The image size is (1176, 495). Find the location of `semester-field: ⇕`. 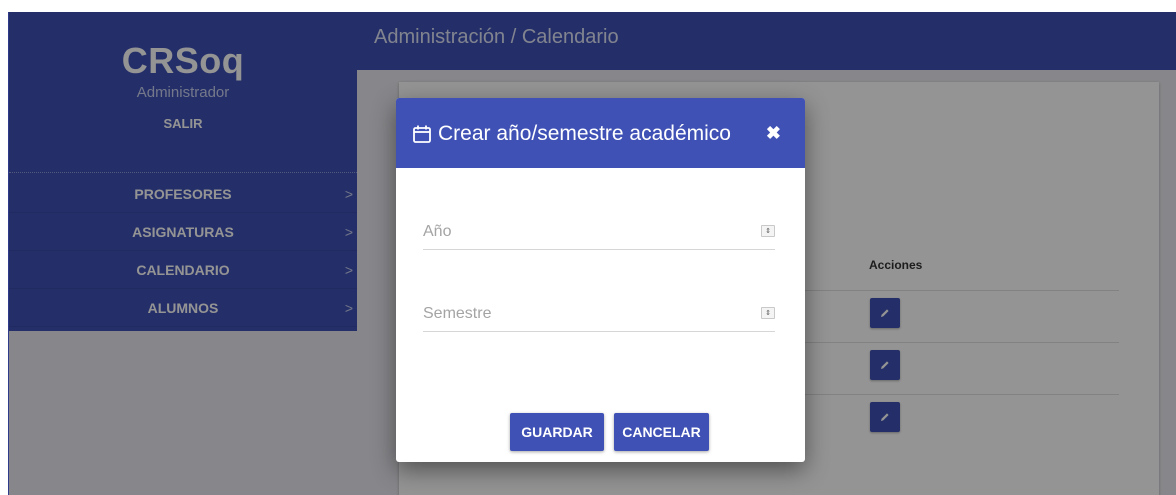

semester-field: ⇕ is located at coordinates (599, 315).